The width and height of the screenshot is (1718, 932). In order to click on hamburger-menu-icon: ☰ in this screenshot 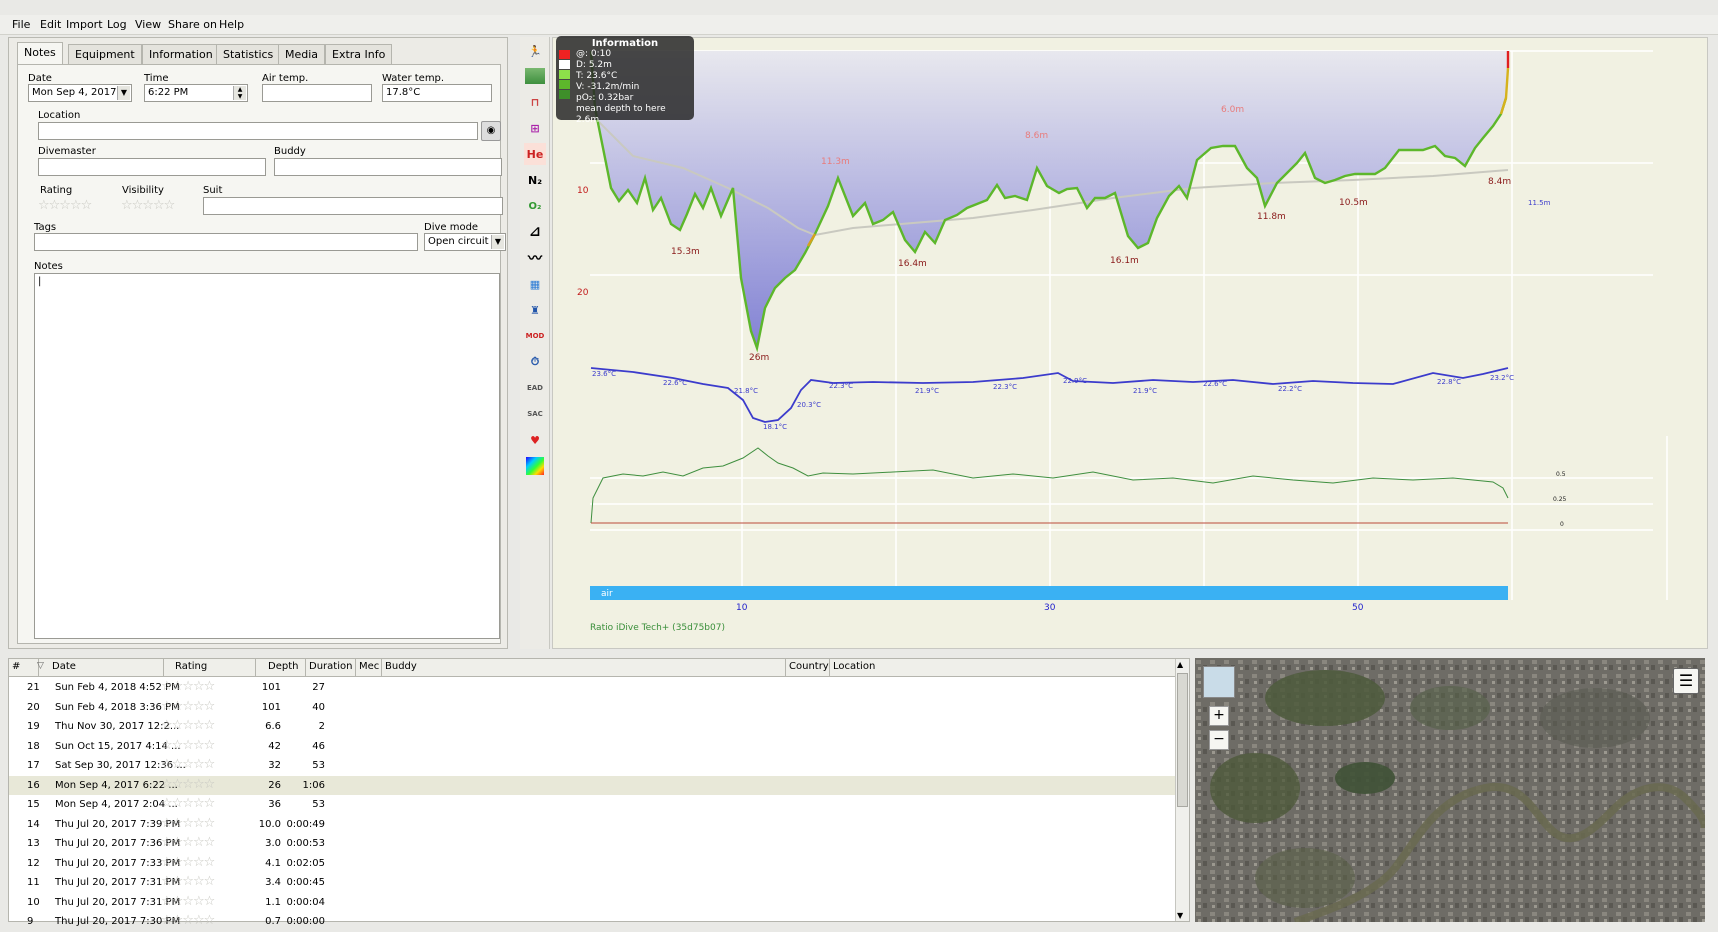, I will do `click(1686, 681)`.